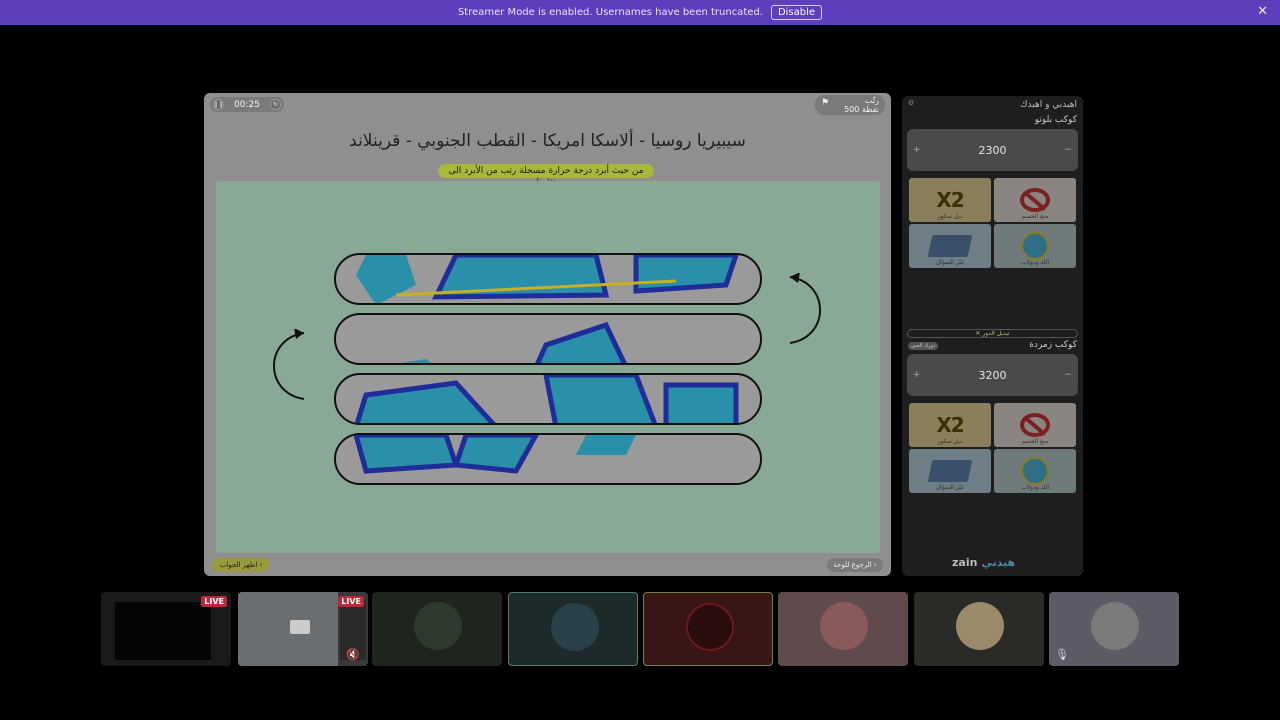 This screenshot has width=1280, height=720. Describe the element at coordinates (241, 565) in the screenshot. I see `show-answer-button: اظهر الجواب ‹` at that location.